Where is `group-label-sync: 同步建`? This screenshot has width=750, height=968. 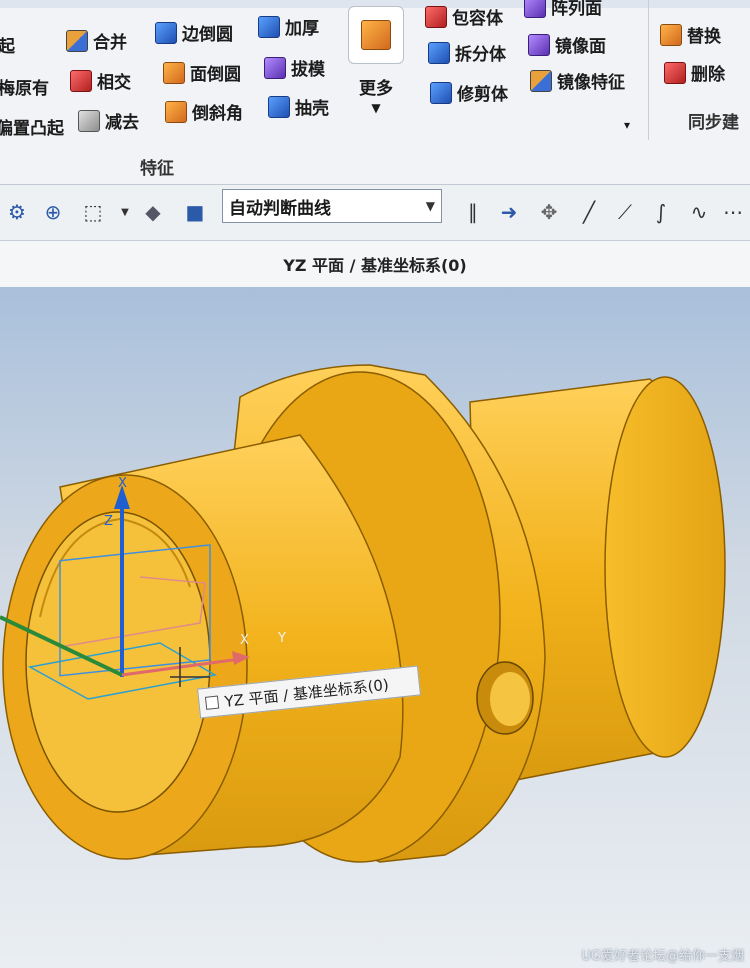 group-label-sync: 同步建 is located at coordinates (713, 123).